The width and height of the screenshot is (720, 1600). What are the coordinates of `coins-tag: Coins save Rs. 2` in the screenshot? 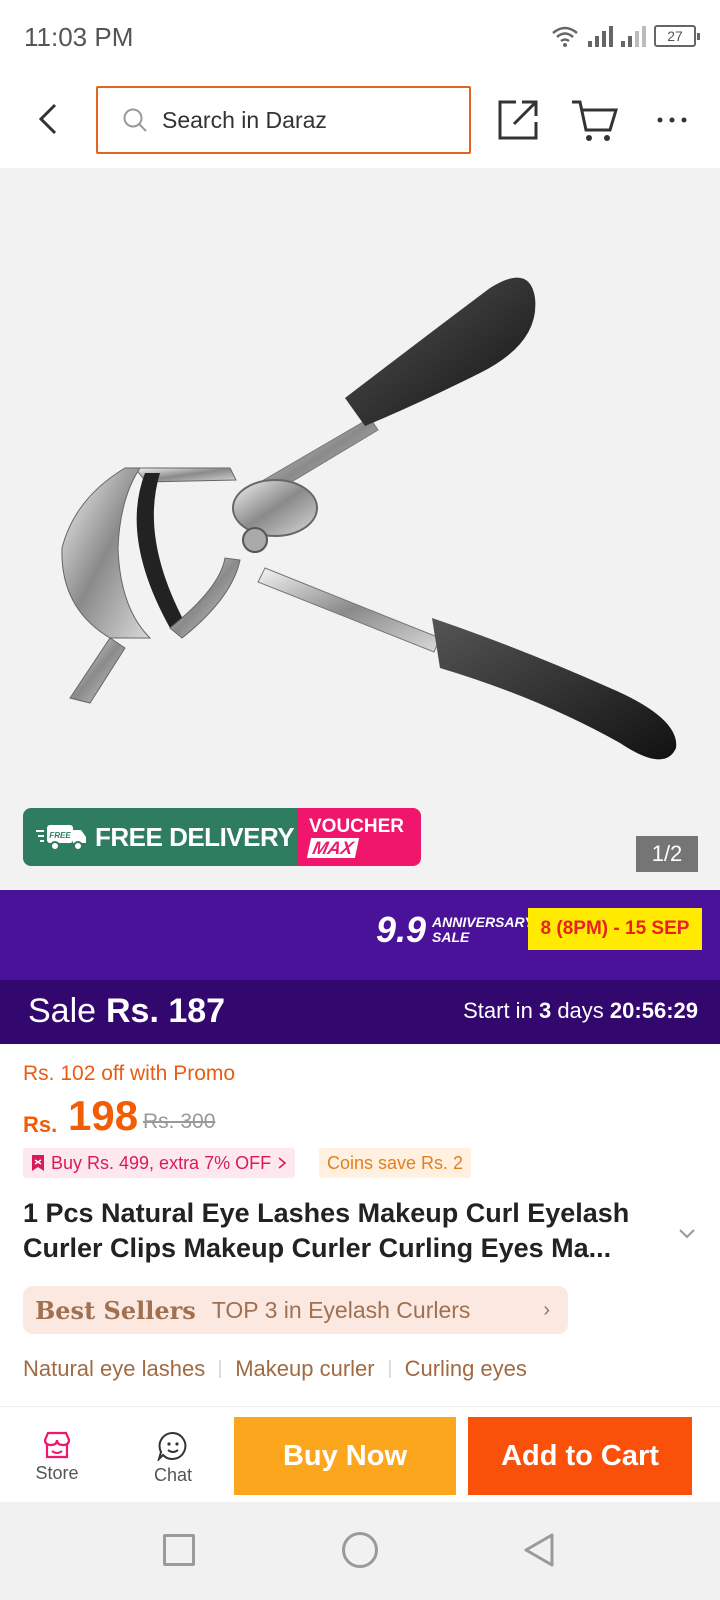 It's located at (395, 1163).